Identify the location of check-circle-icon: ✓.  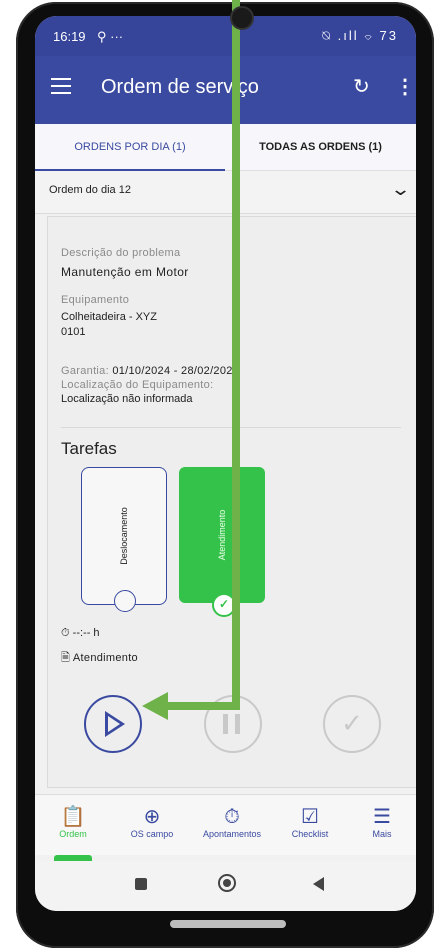
(224, 605).